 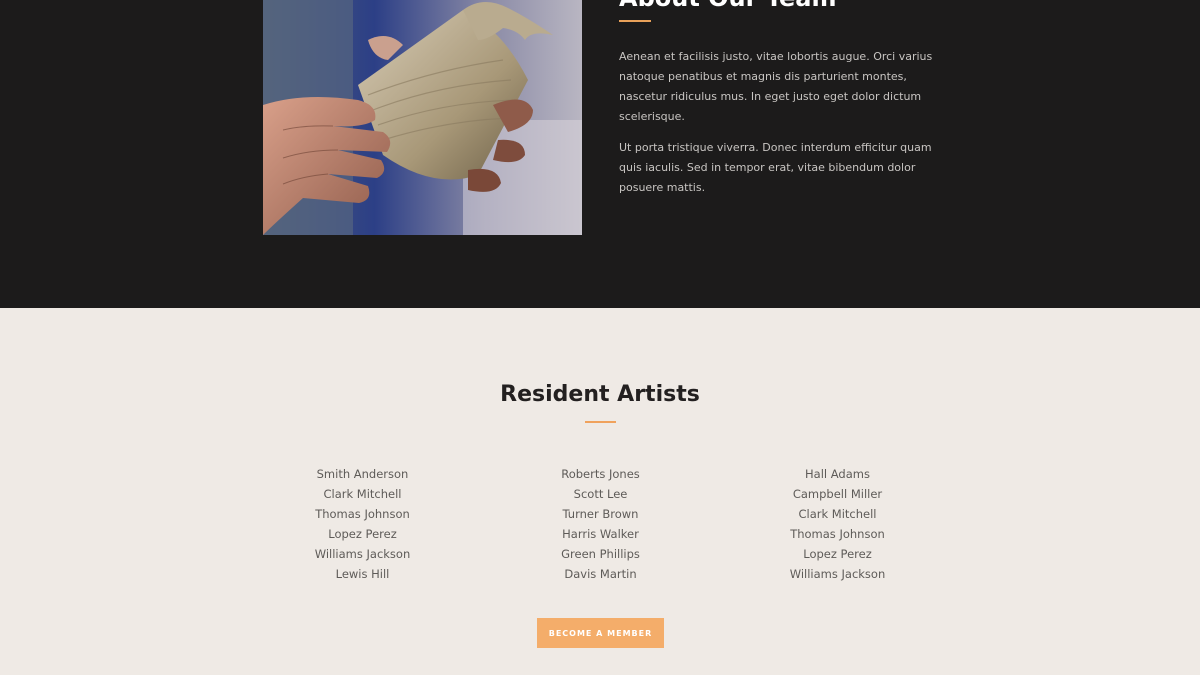 I want to click on artist-name: Harris Walker, so click(x=600, y=534).